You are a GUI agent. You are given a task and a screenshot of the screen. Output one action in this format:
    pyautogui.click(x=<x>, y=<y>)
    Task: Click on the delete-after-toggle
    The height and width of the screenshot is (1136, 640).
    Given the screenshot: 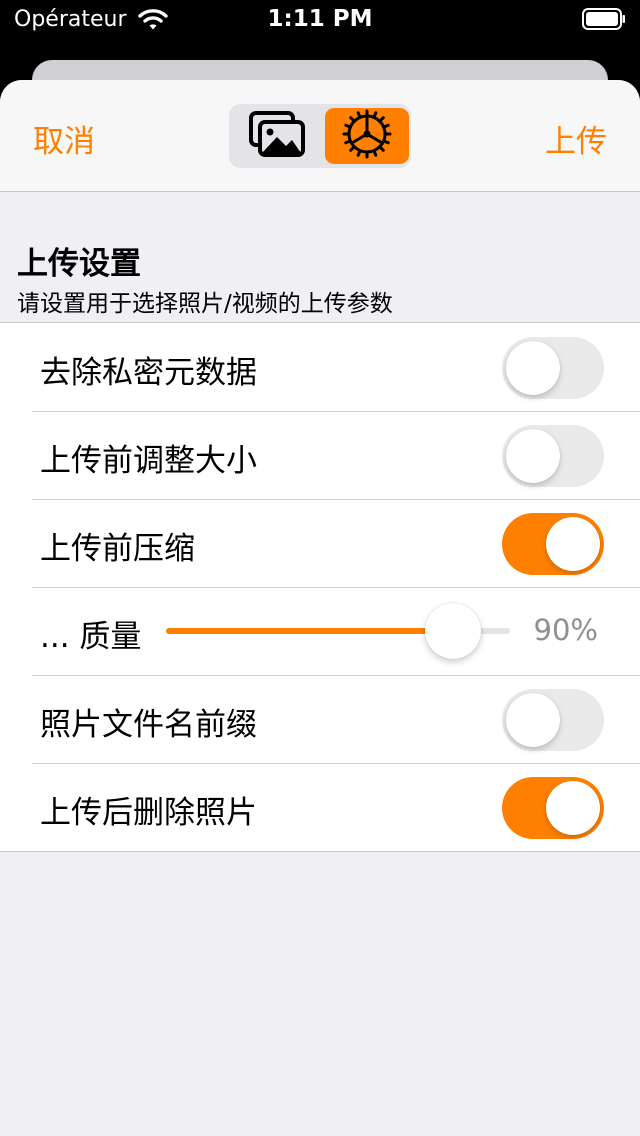 What is the action you would take?
    pyautogui.click(x=553, y=808)
    